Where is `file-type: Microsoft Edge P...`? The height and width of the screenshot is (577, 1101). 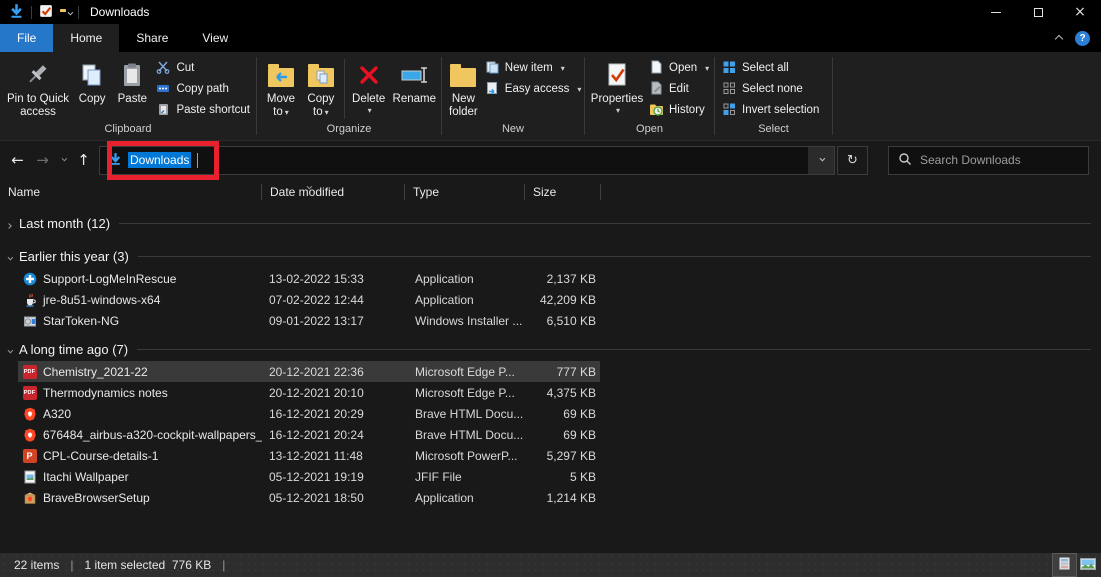 file-type: Microsoft Edge P... is located at coordinates (465, 392).